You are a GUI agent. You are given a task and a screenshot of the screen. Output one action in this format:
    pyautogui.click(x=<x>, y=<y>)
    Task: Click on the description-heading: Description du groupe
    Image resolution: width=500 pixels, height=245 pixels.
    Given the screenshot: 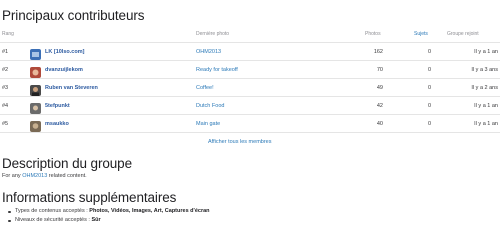 What is the action you would take?
    pyautogui.click(x=67, y=163)
    